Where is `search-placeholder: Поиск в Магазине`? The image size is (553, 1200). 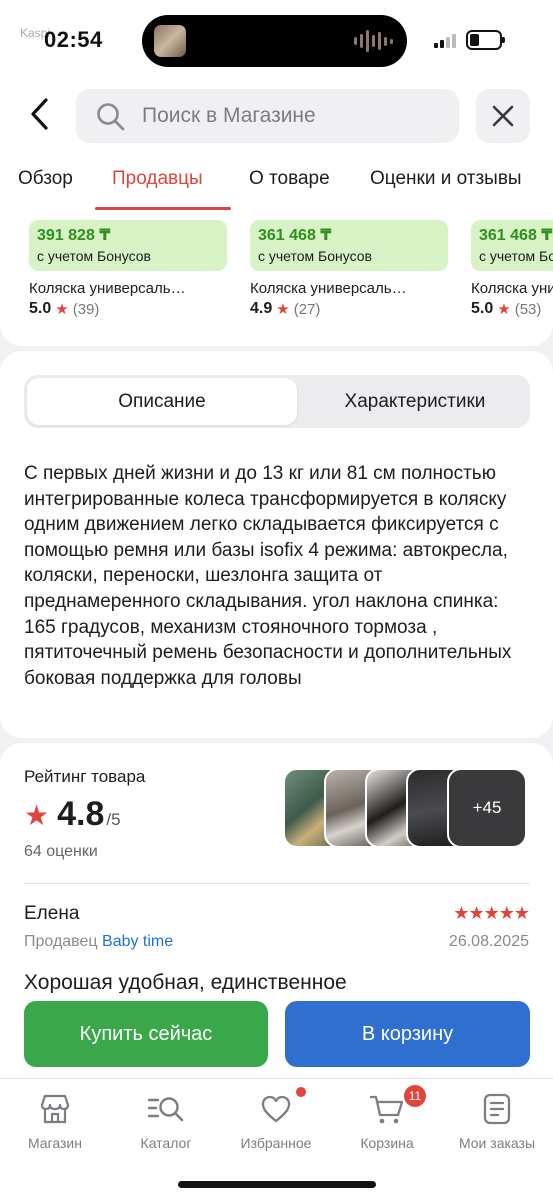
search-placeholder: Поиск в Магазине is located at coordinates (229, 115).